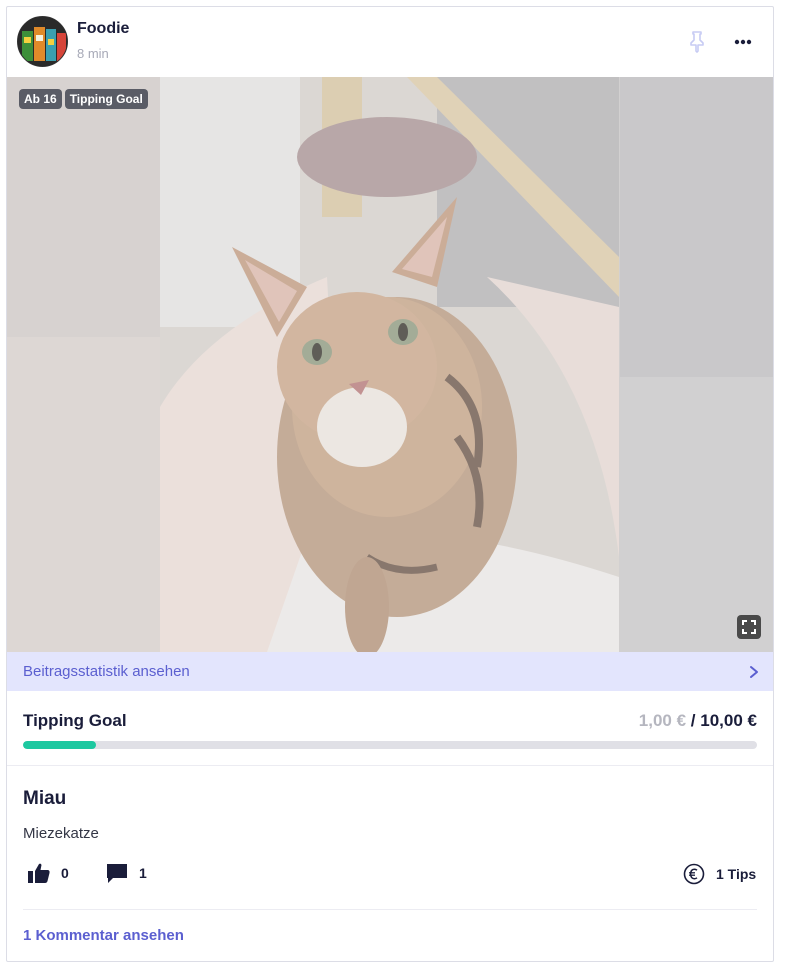 This screenshot has width=786, height=973. Describe the element at coordinates (743, 42) in the screenshot. I see `more-icon` at that location.